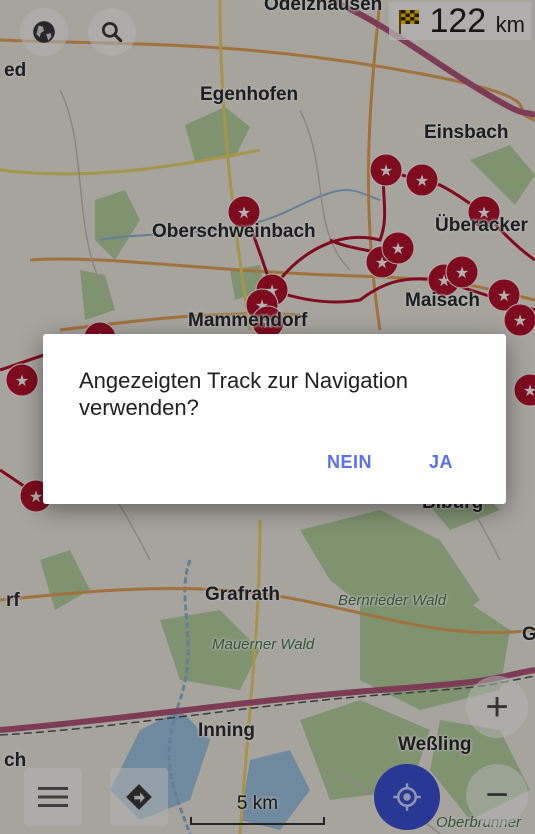 This screenshot has height=834, width=535. What do you see at coordinates (349, 462) in the screenshot?
I see `no-button: NEIN` at bounding box center [349, 462].